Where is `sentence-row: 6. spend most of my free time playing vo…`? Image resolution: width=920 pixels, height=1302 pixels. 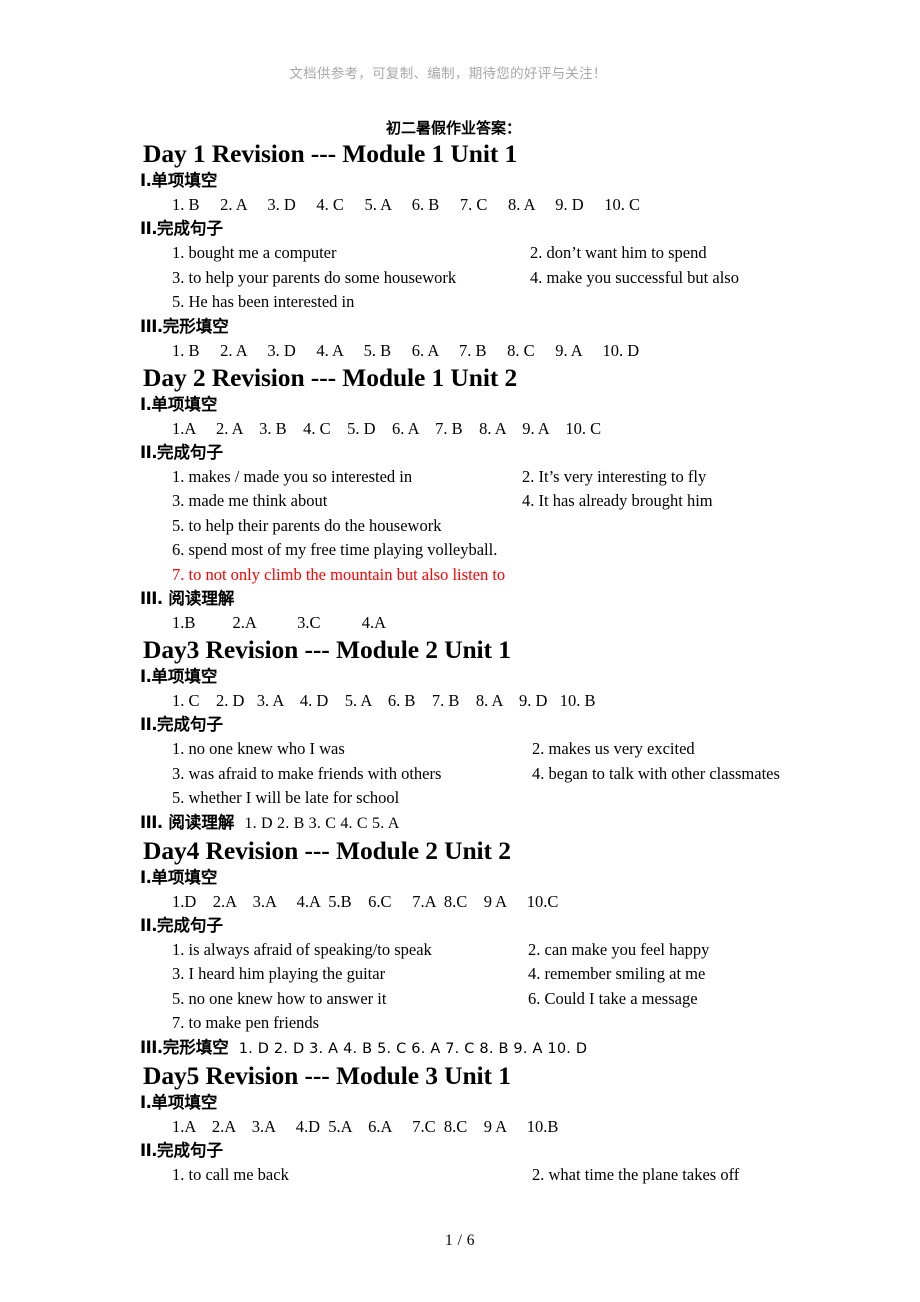
sentence-row: 6. spend most of my free time playing vo… is located at coordinates (546, 550).